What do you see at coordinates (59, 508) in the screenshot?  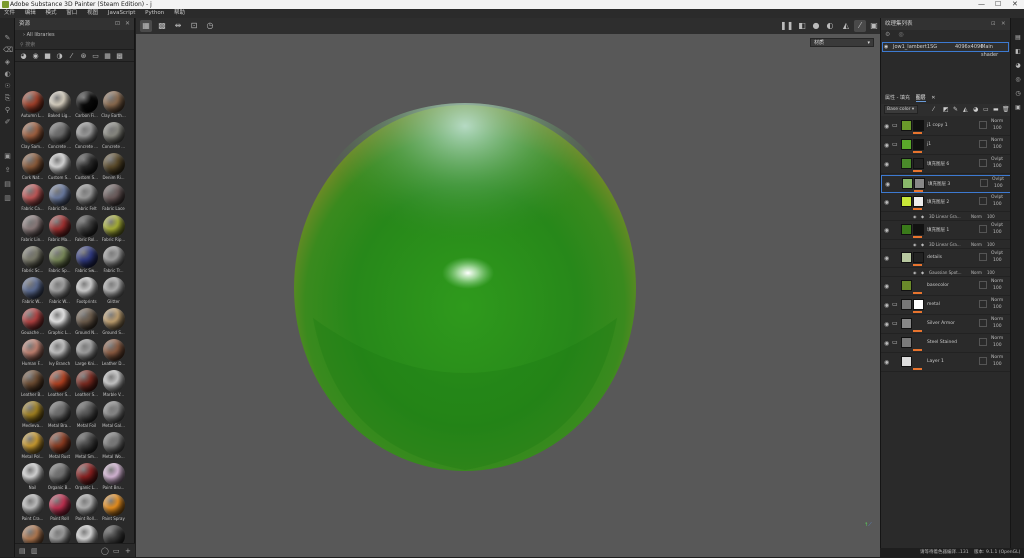 I see `material-tile: Paint Roll` at bounding box center [59, 508].